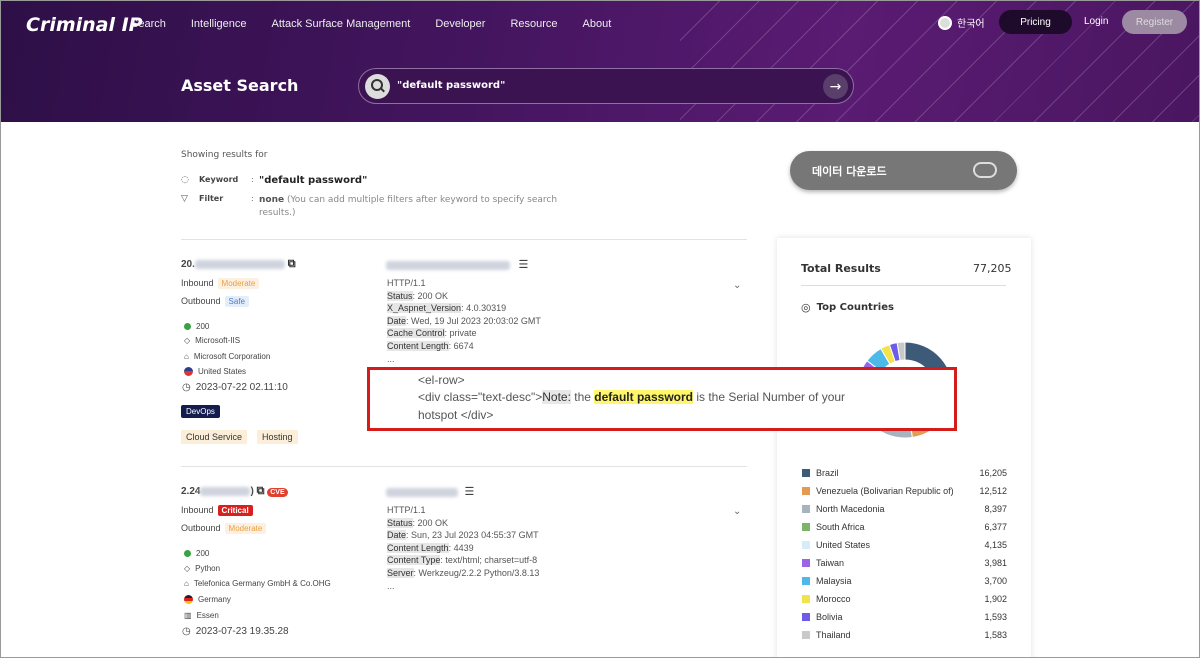 The image size is (1200, 658). Describe the element at coordinates (1154, 22) in the screenshot. I see `register-button: Register` at that location.